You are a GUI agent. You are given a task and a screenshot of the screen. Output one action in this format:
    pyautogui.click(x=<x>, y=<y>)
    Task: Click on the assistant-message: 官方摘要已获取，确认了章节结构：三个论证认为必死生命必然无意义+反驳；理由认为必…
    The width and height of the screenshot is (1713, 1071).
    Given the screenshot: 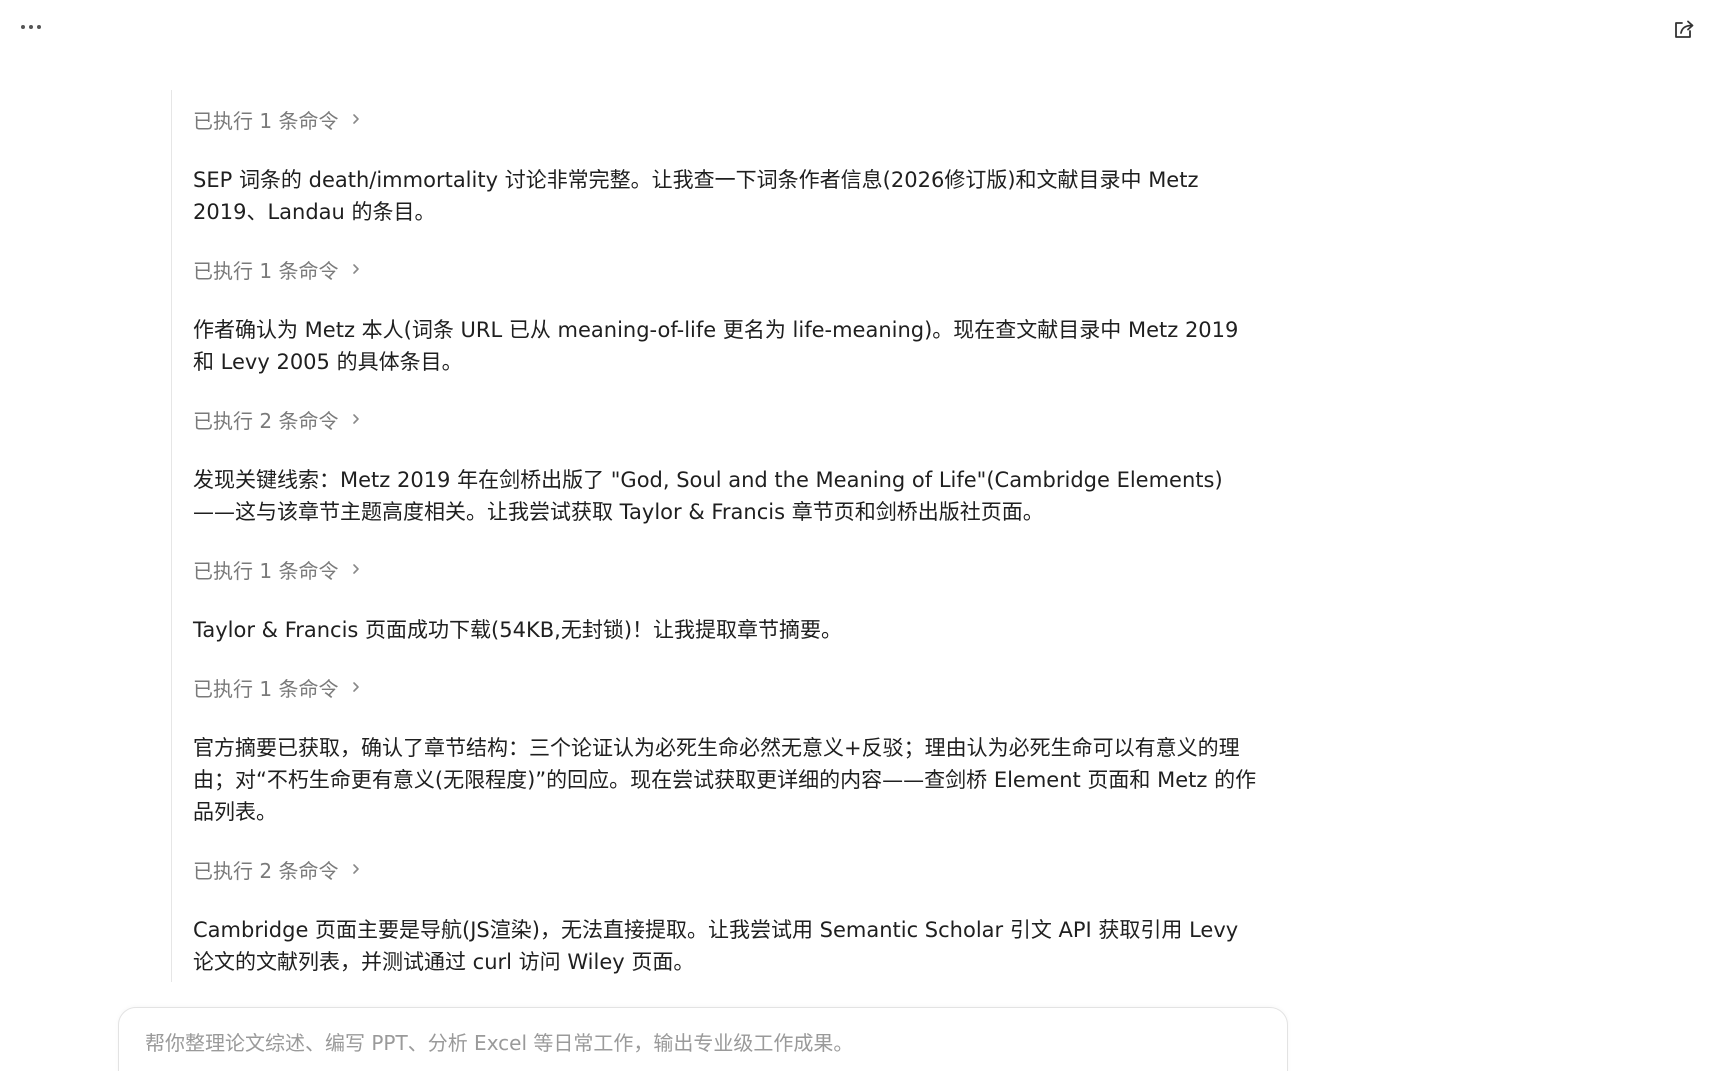 What is the action you would take?
    pyautogui.click(x=725, y=780)
    